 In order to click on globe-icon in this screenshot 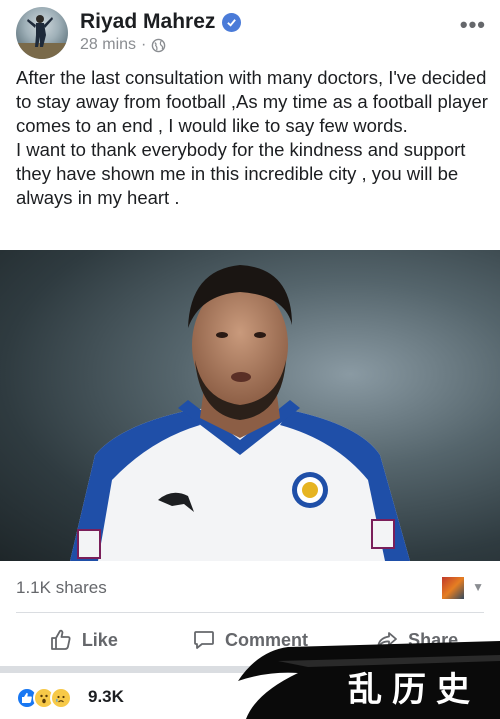, I will do `click(159, 45)`.